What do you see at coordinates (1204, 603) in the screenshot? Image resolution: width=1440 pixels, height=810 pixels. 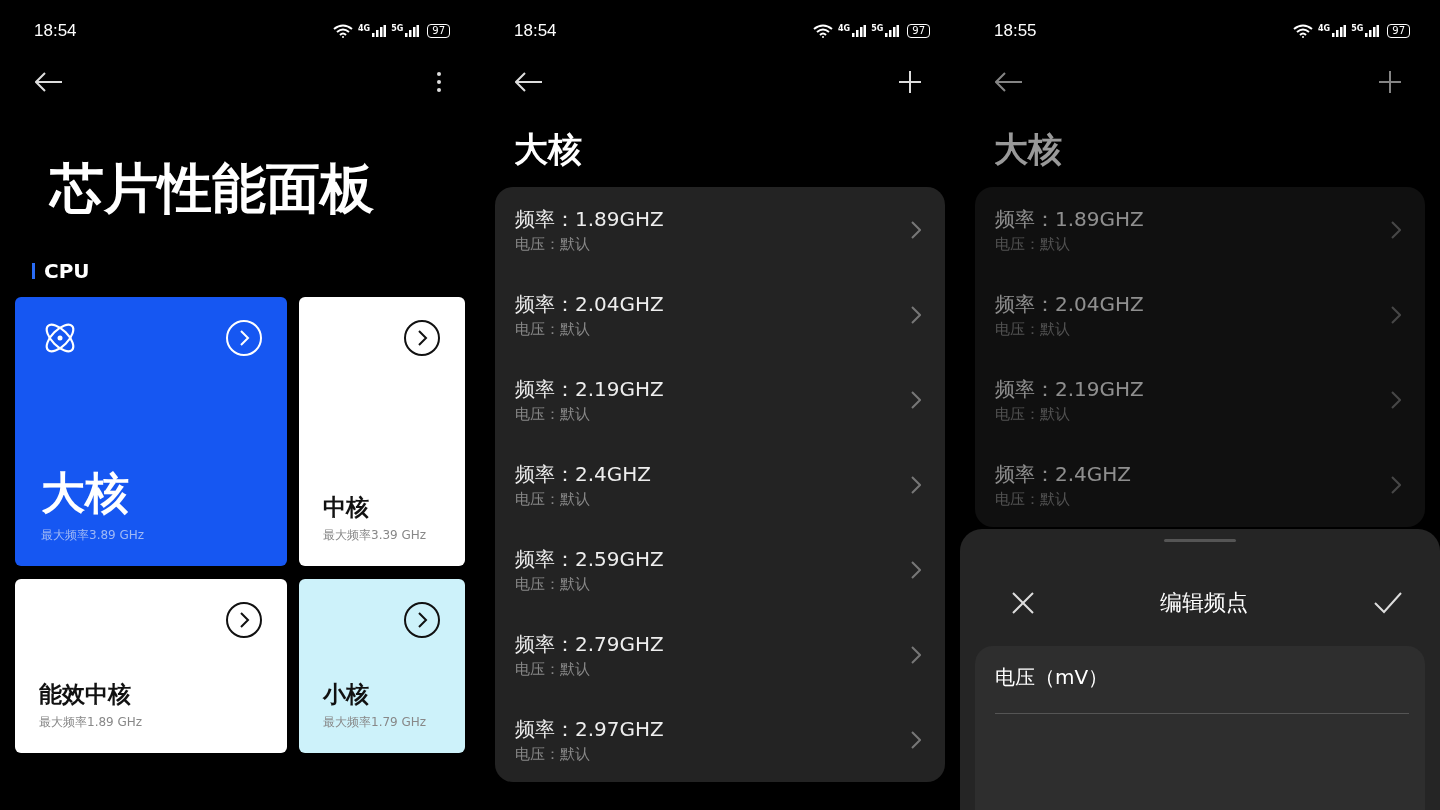 I see `sheet-title: 编辑频点` at bounding box center [1204, 603].